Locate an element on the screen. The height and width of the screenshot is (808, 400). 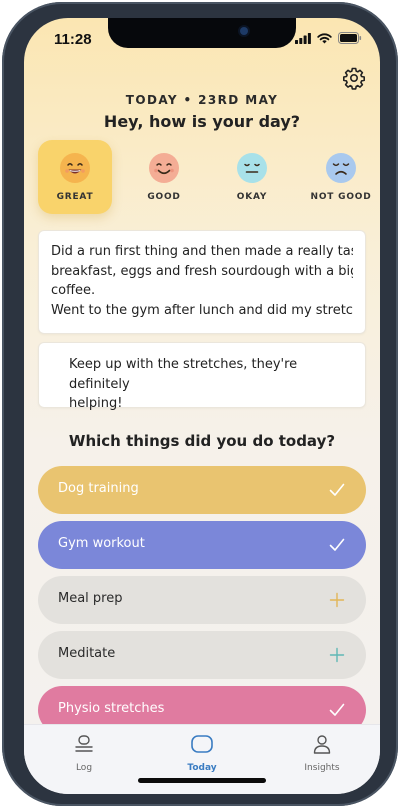
tab-label: Log is located at coordinates (84, 768).